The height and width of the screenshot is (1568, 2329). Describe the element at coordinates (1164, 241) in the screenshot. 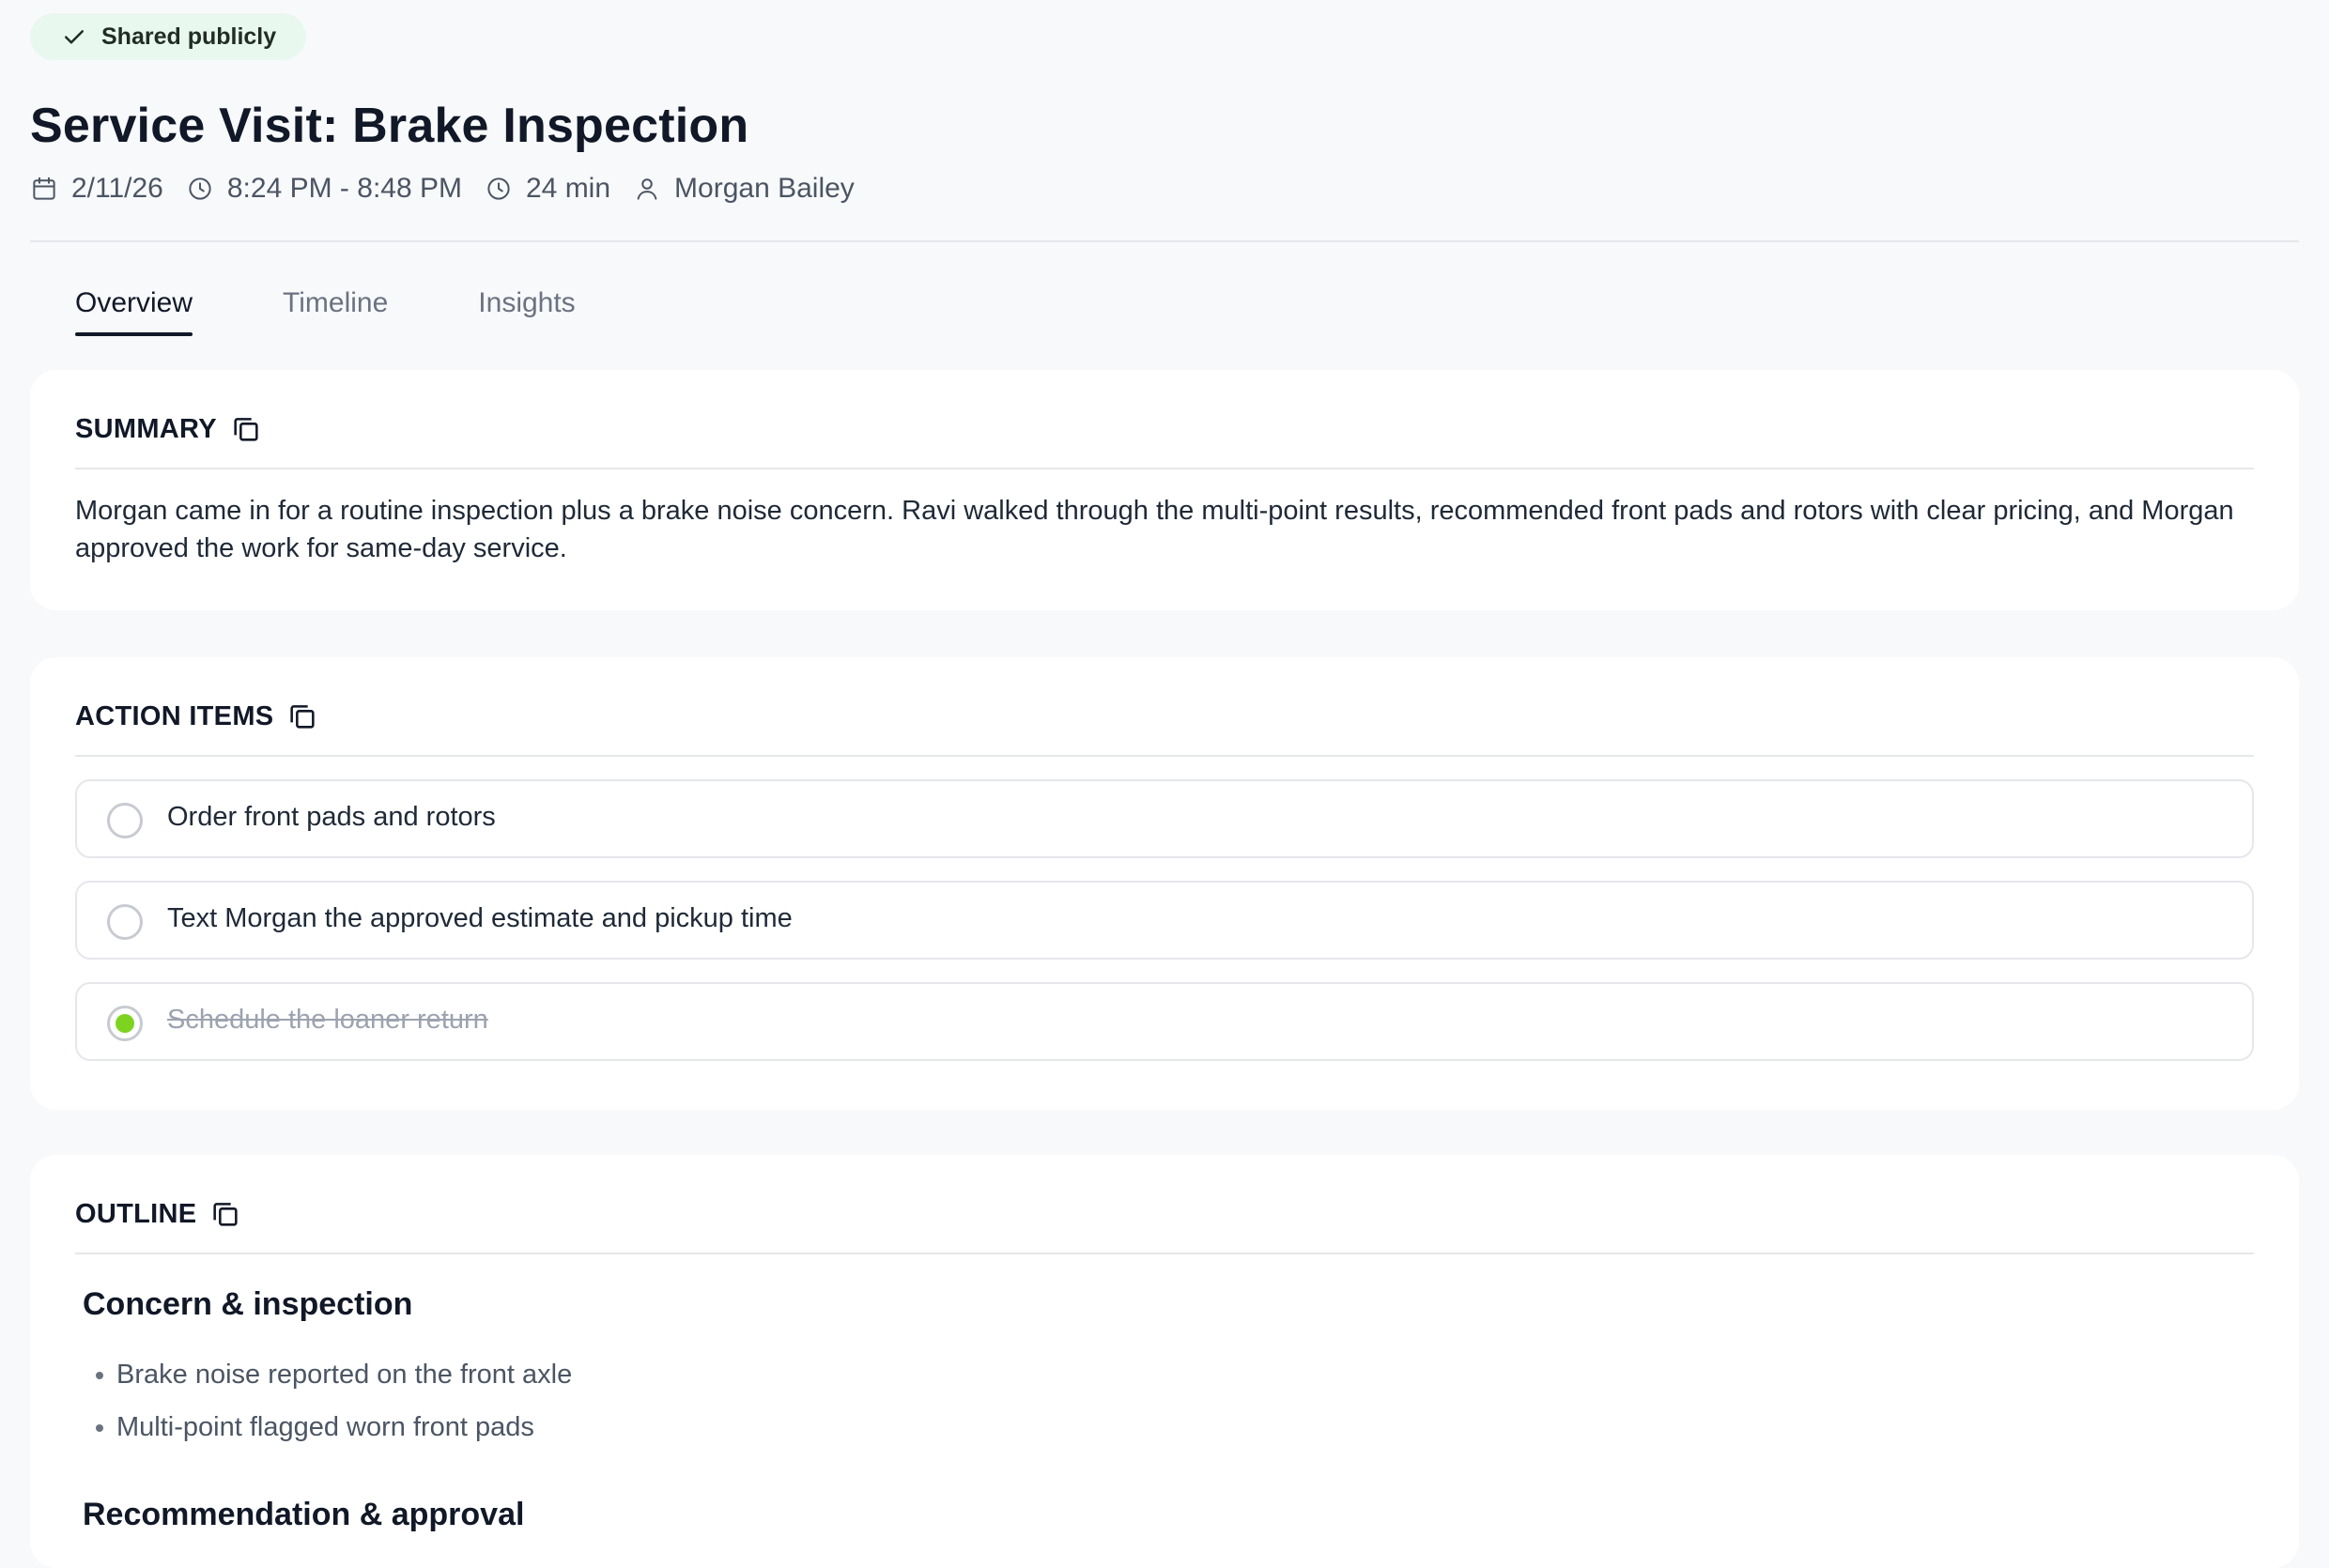

I see `header-divider` at that location.